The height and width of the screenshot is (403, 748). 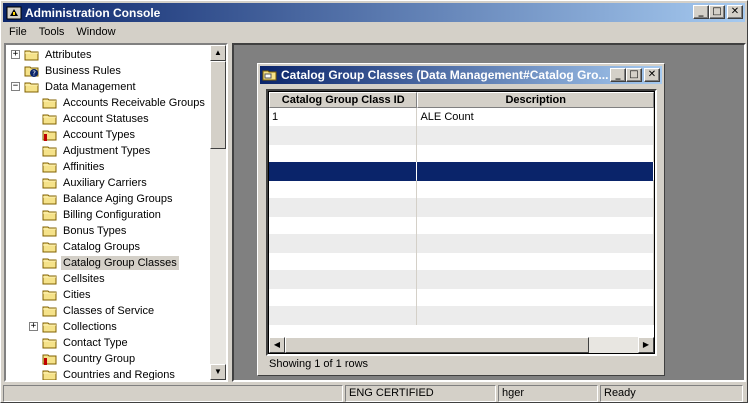 I want to click on tree-vertical-scrollbar: ▲ ▼, so click(x=218, y=212).